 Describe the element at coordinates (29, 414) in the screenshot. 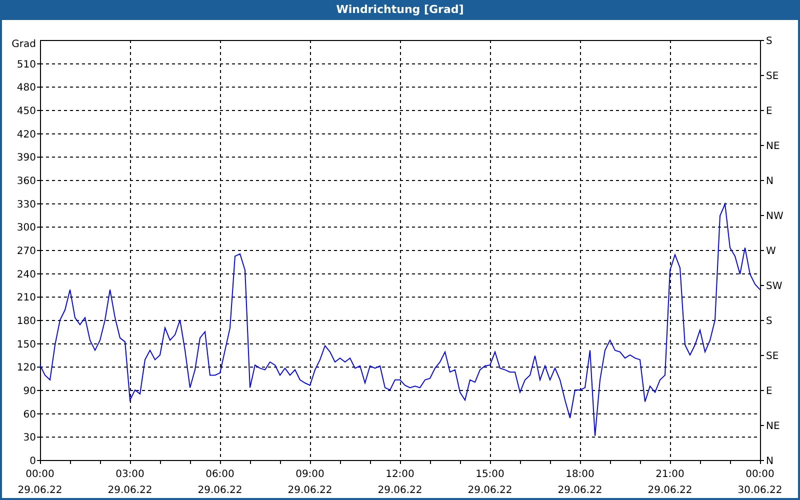

I see `axis-label: 60` at that location.